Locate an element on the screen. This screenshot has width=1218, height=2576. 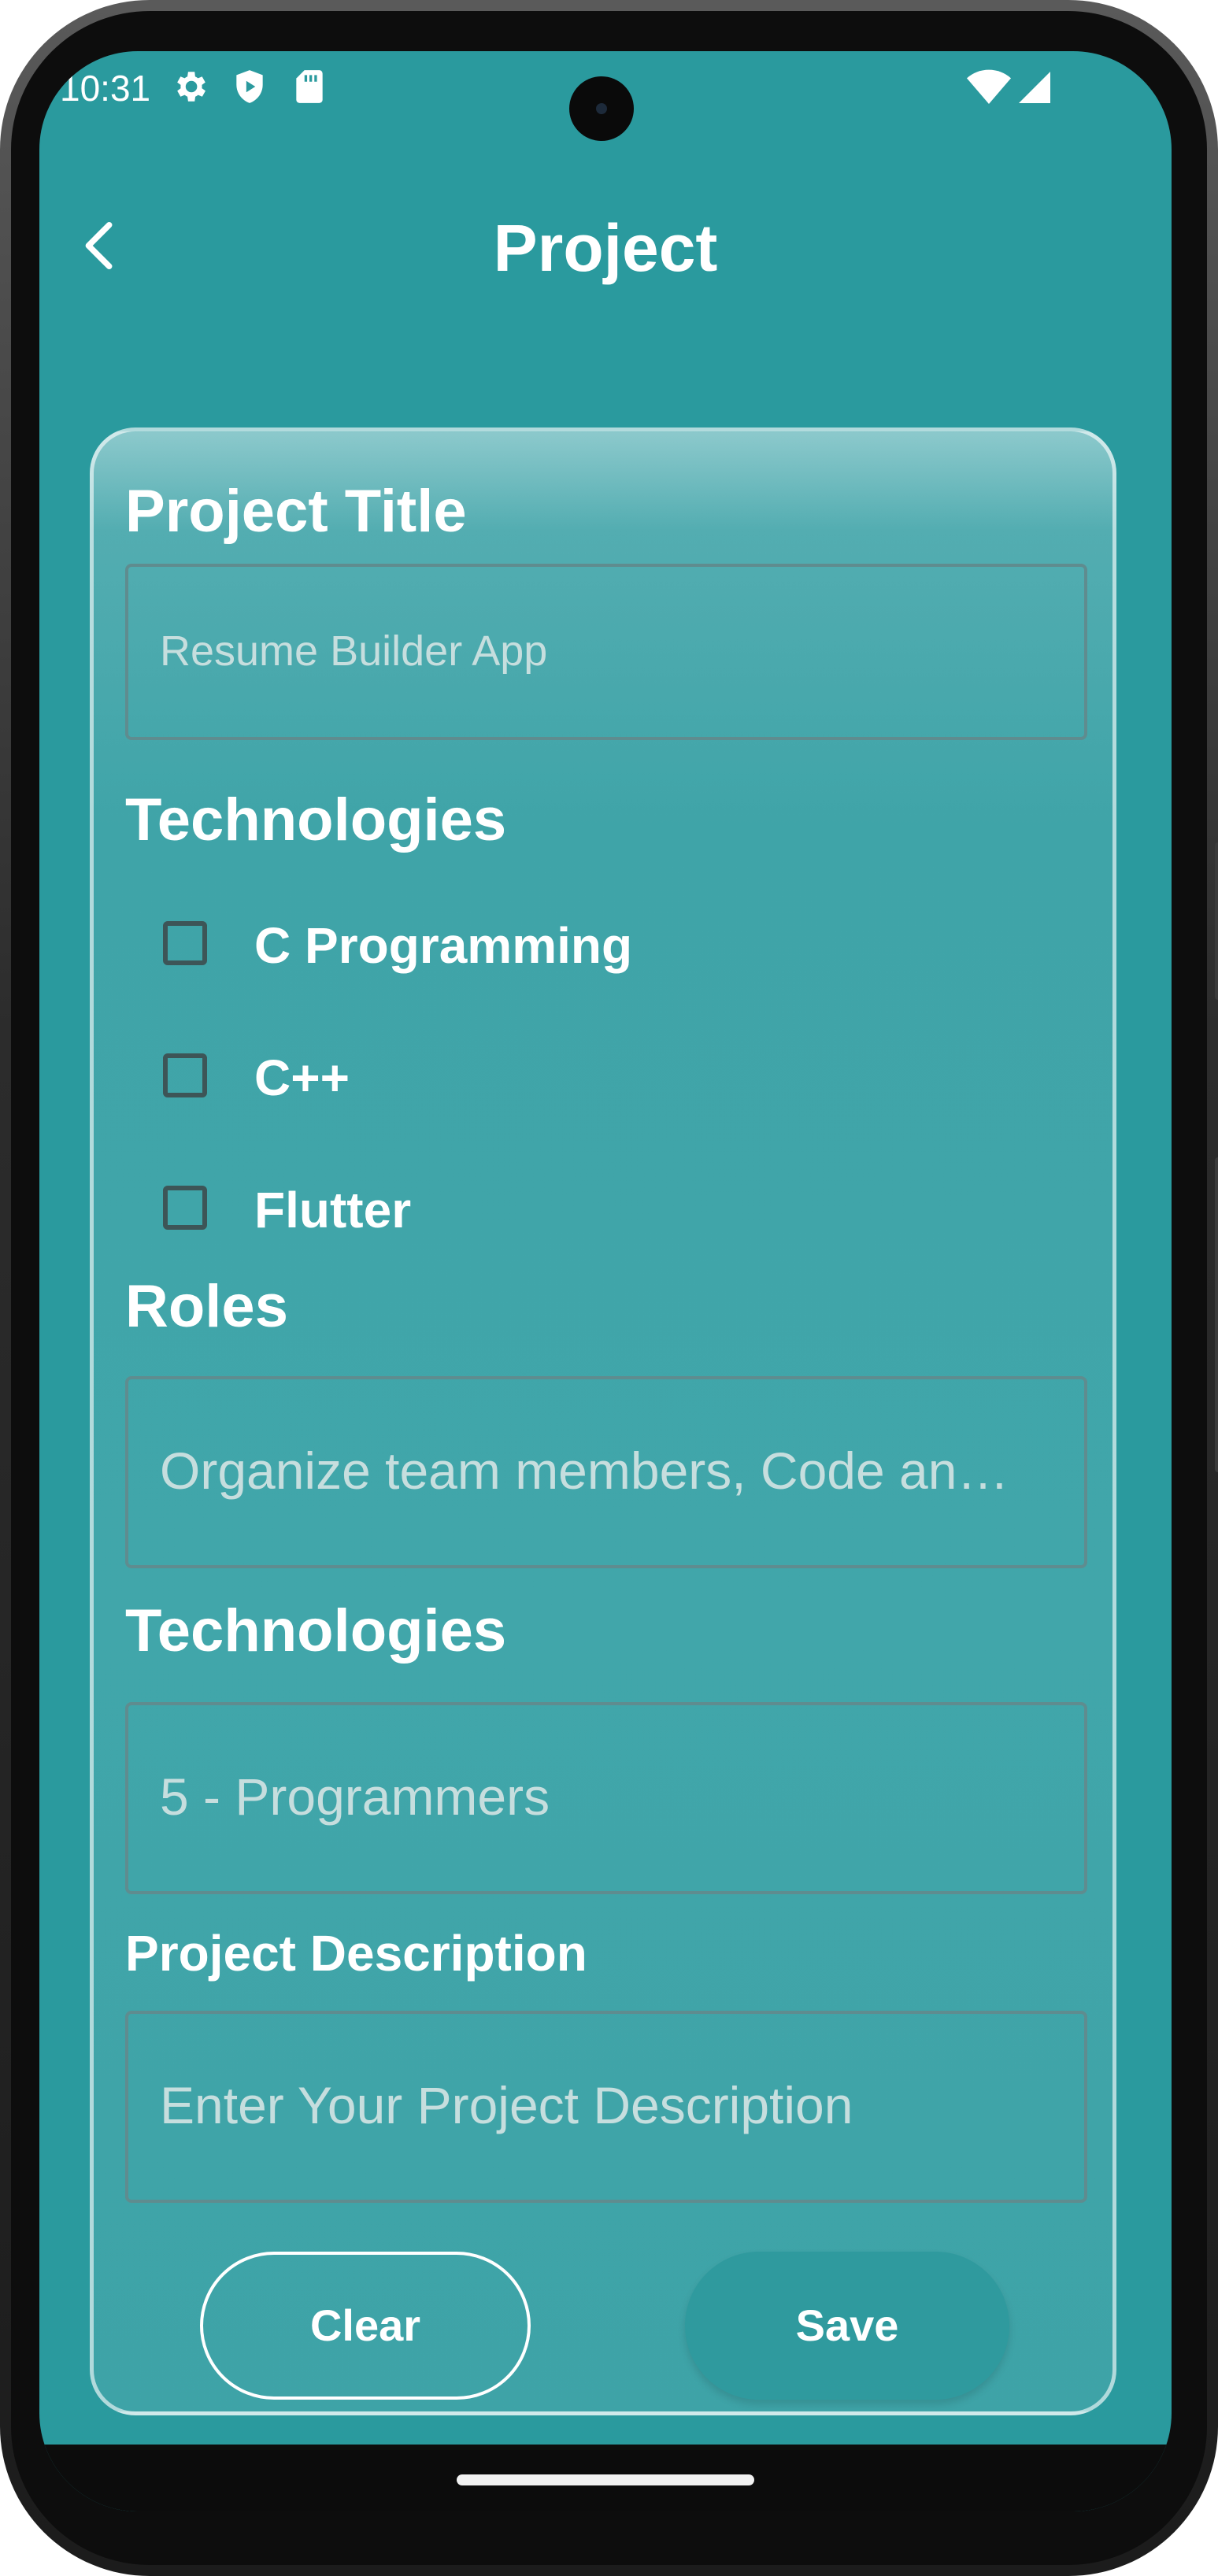
clear-button: Clear is located at coordinates (365, 2326).